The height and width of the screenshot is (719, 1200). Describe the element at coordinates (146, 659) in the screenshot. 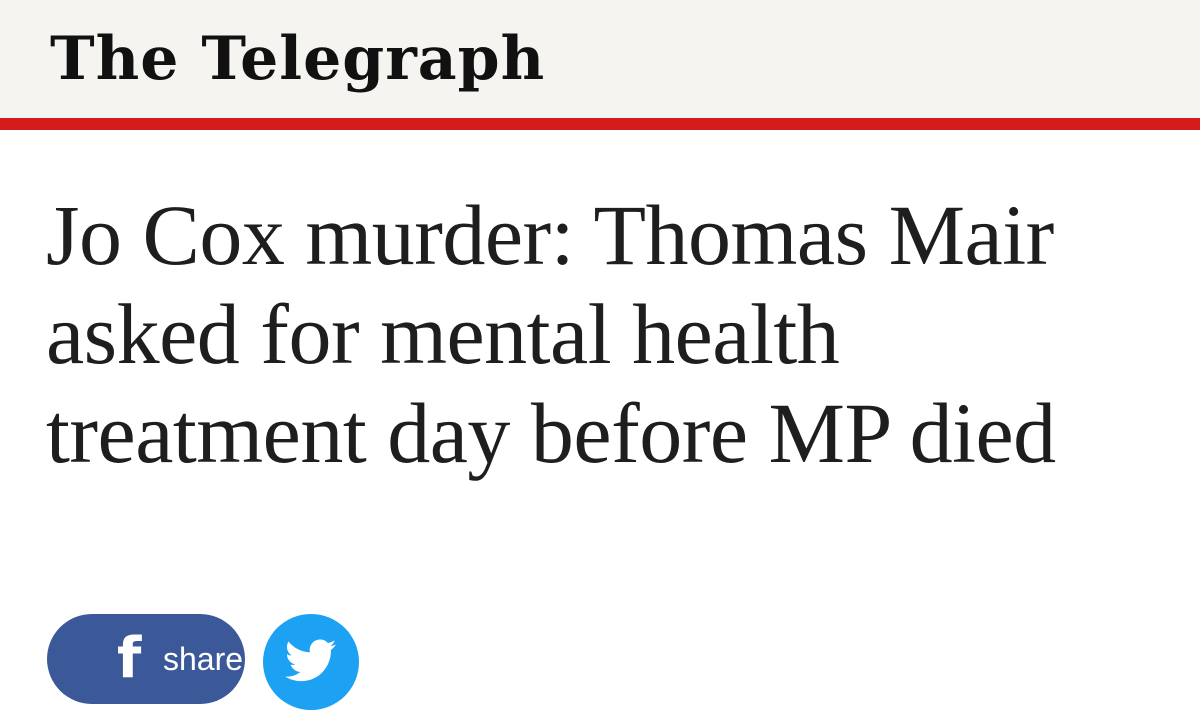

I see `facebook-share-button: f share` at that location.